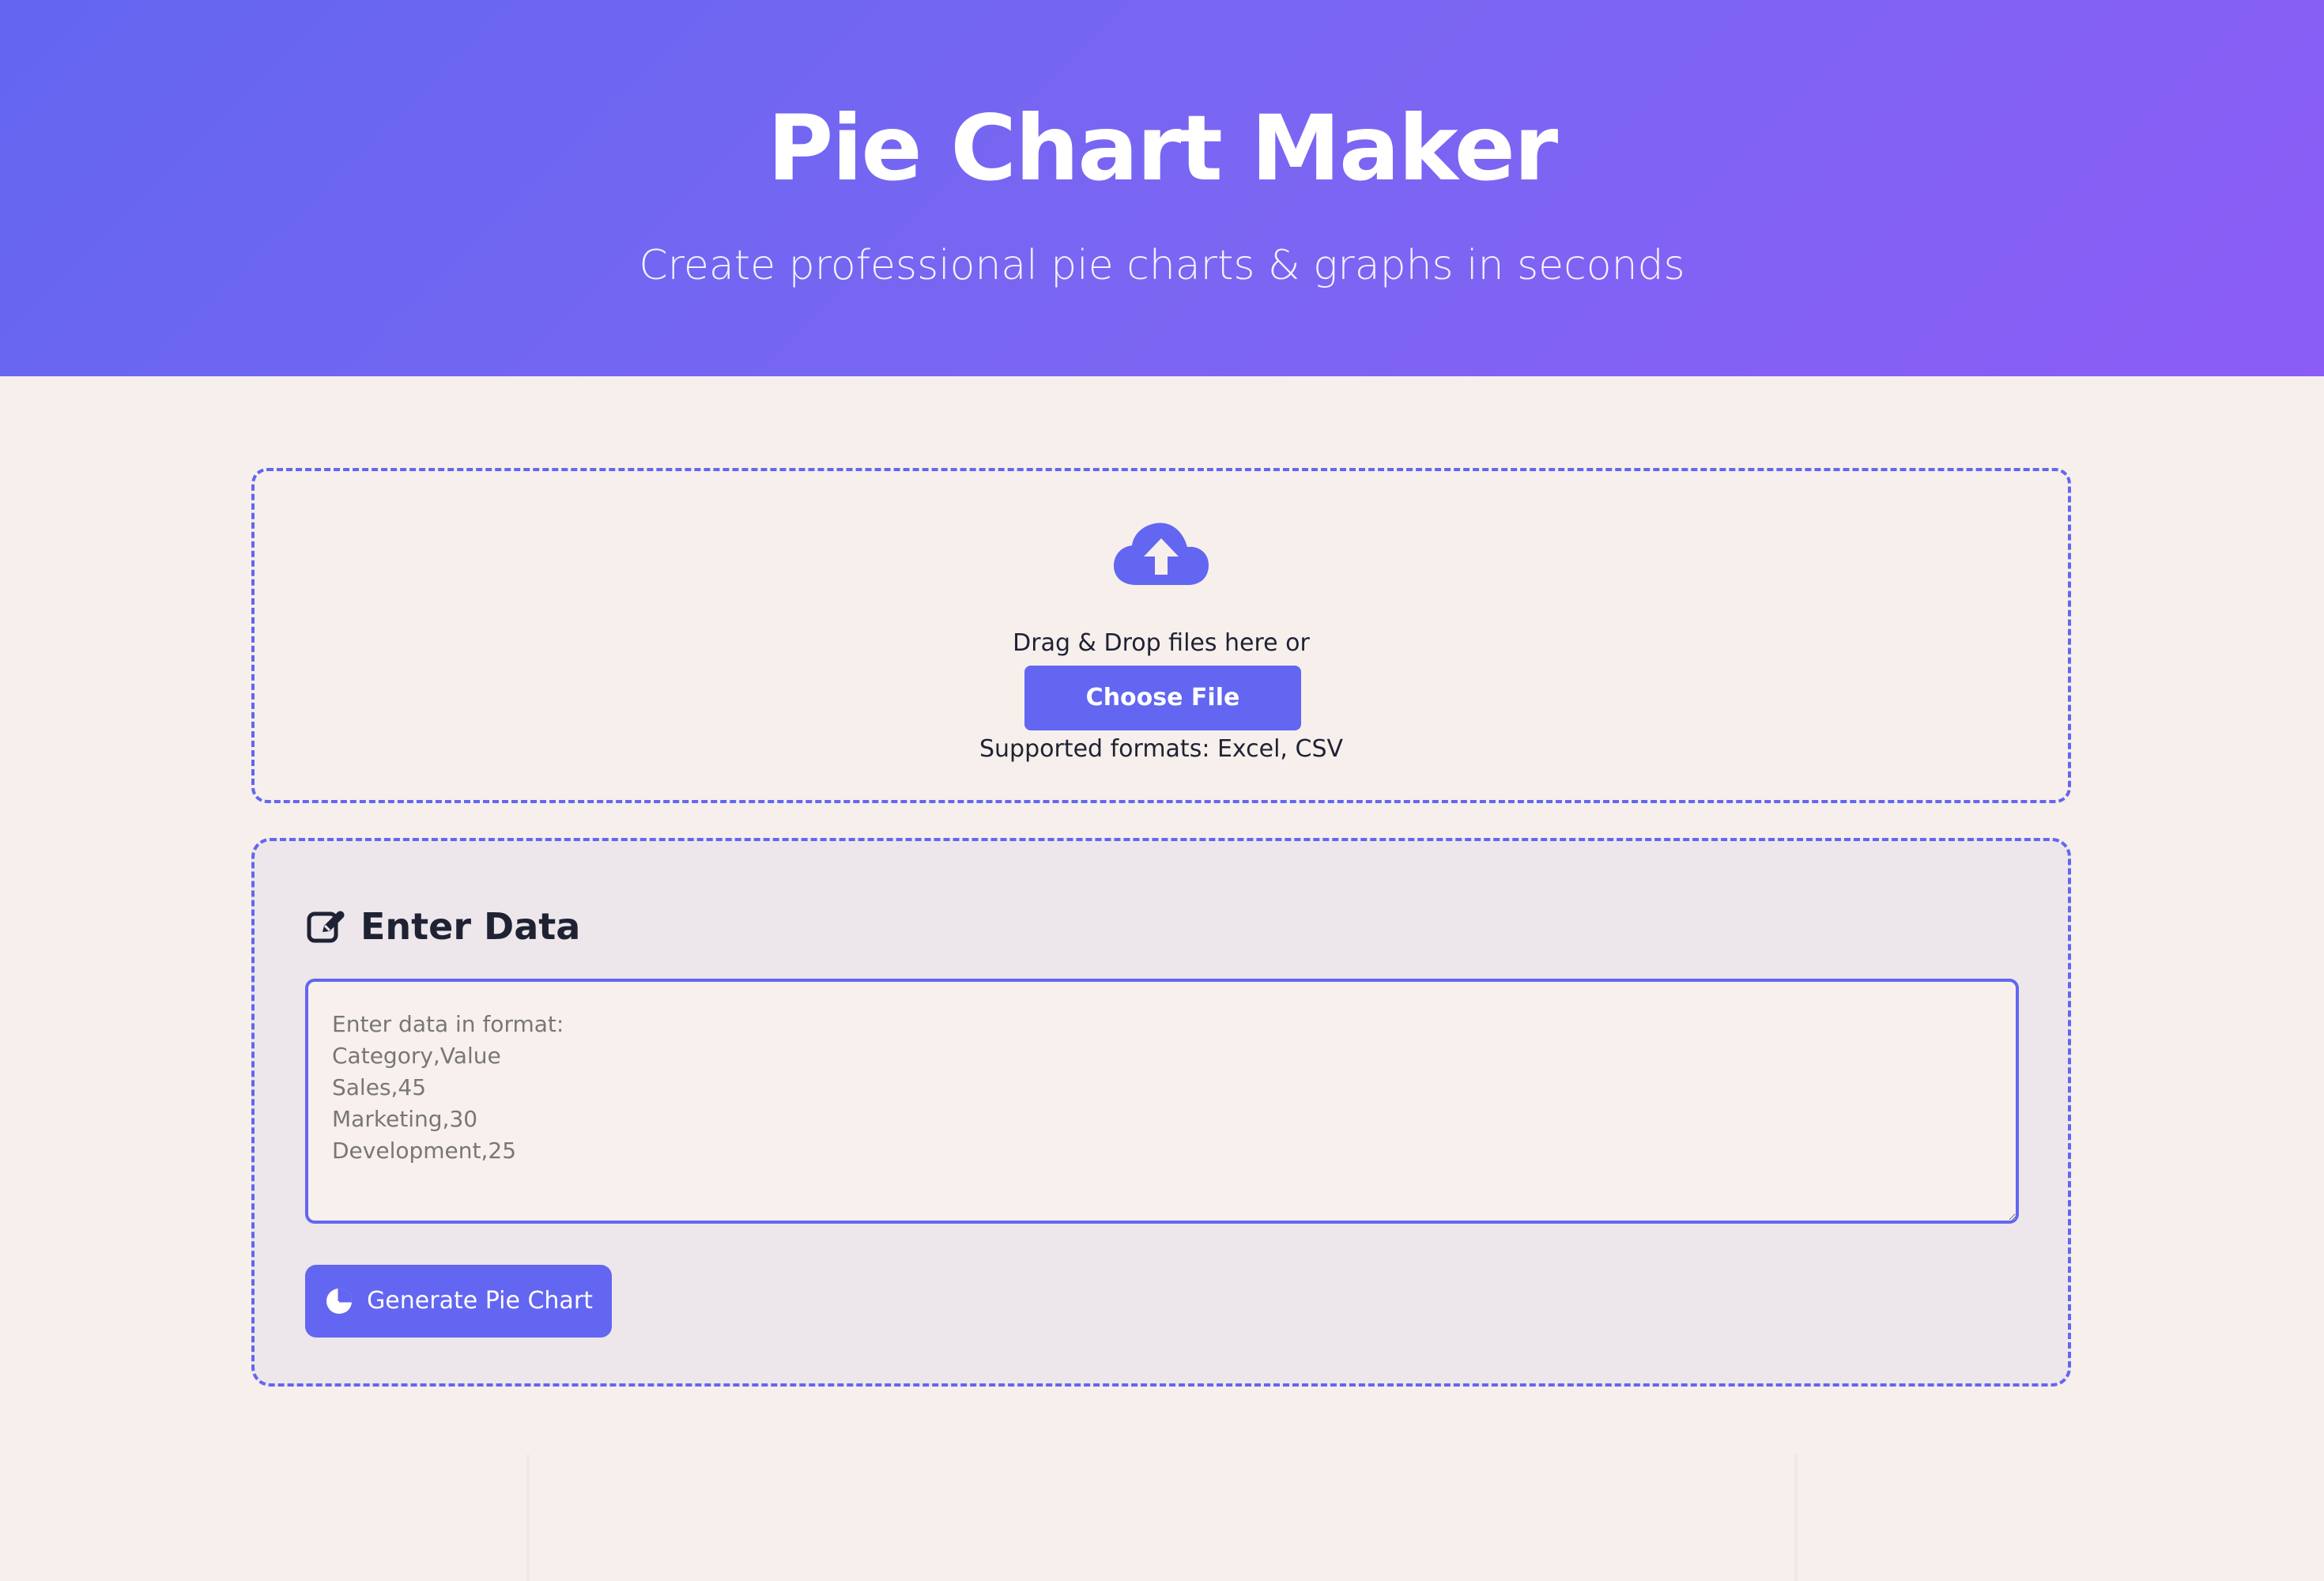  I want to click on generate-button-label: Generate Pie Chart, so click(480, 1301).